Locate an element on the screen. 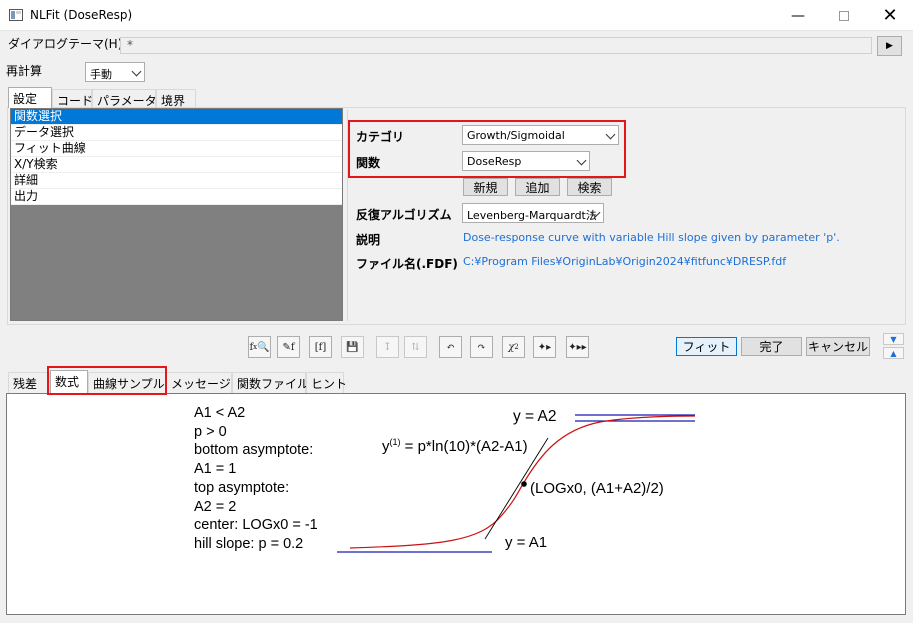 The width and height of the screenshot is (913, 623). midpoint-label: (LOGx0, (A1+A2)/2) is located at coordinates (597, 488).